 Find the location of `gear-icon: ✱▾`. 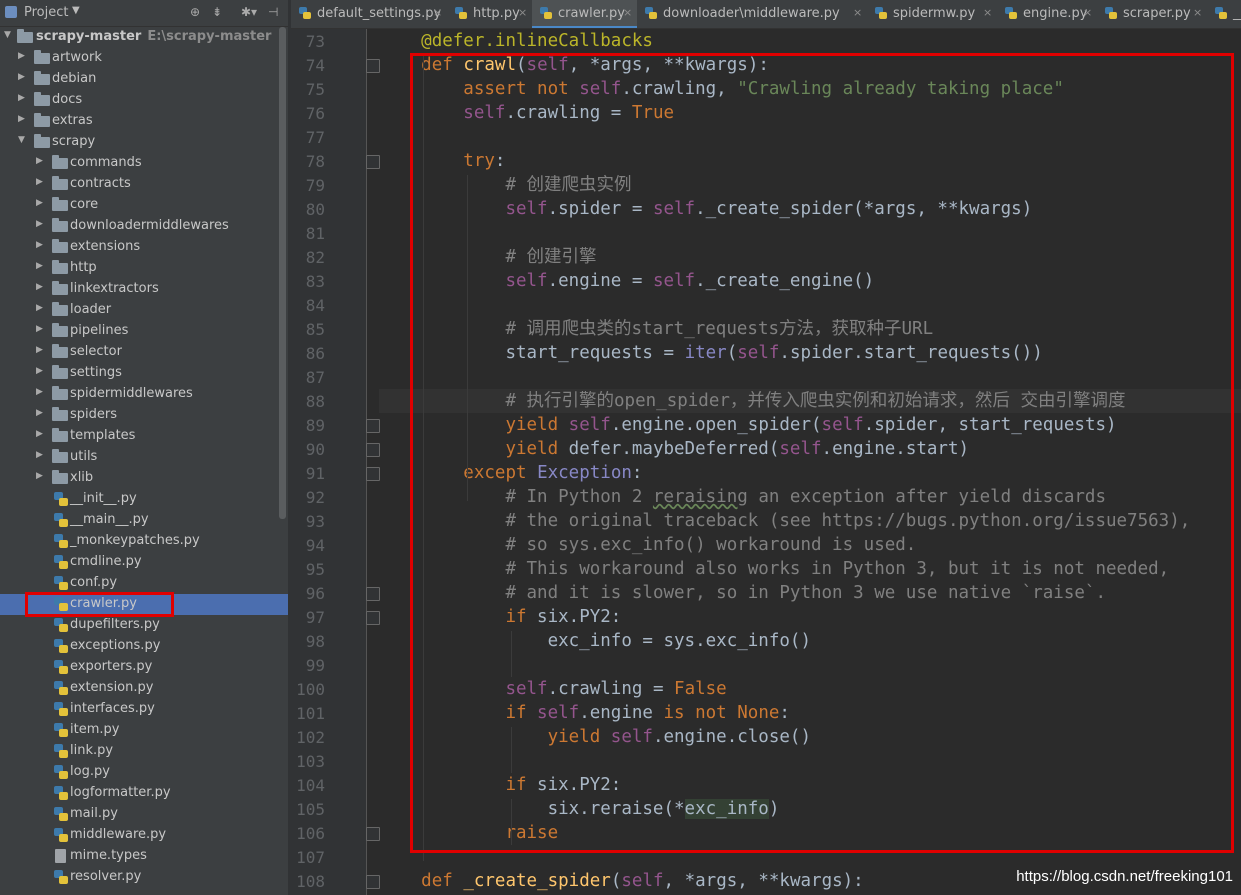

gear-icon: ✱▾ is located at coordinates (249, 12).